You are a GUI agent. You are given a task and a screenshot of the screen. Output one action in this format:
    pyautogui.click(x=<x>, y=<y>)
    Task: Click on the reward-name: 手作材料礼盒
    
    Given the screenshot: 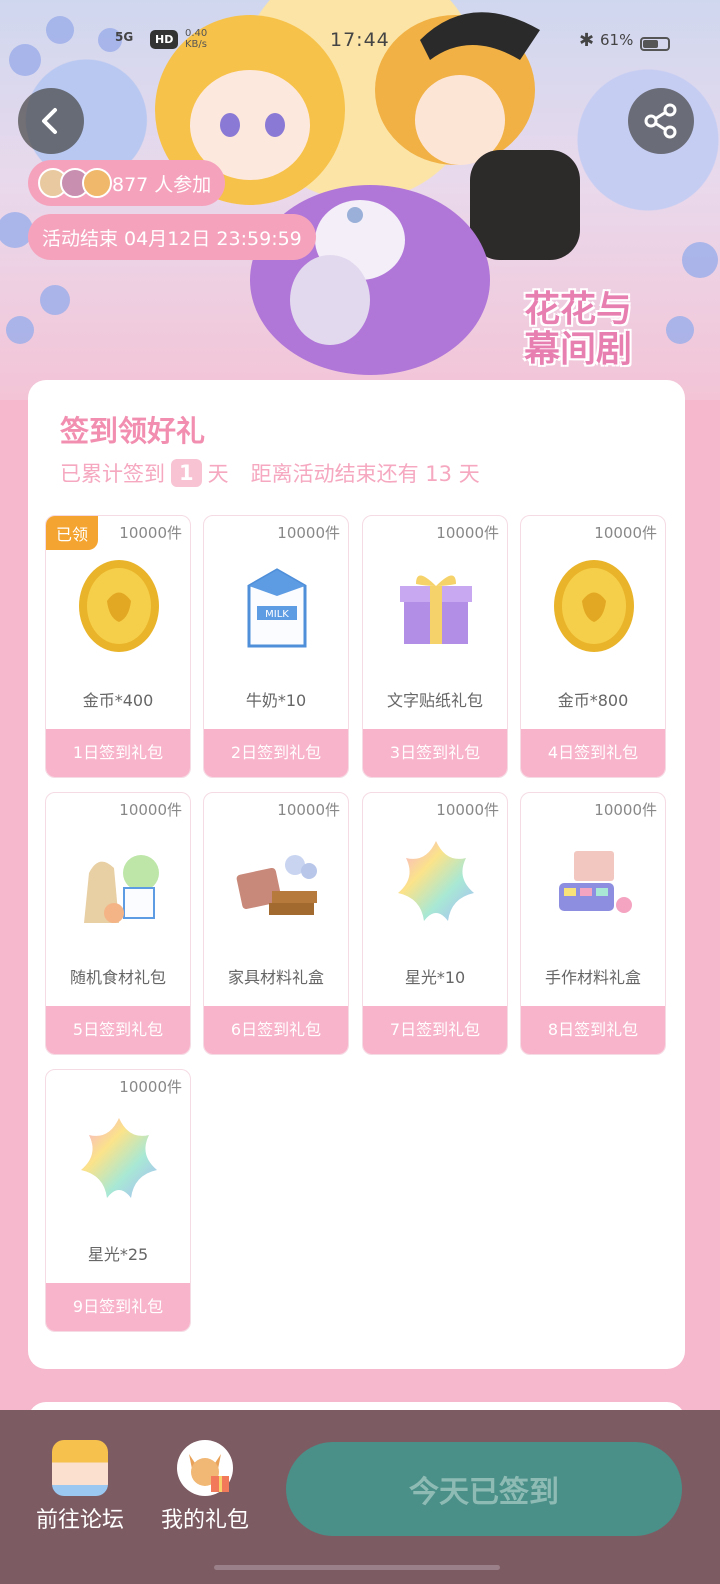 What is the action you would take?
    pyautogui.click(x=592, y=977)
    